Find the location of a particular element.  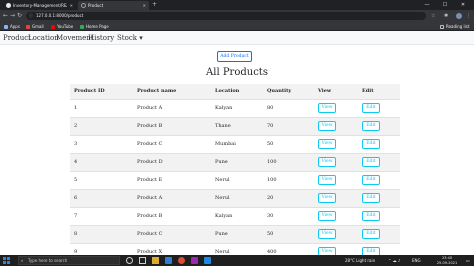

github-icon is located at coordinates (8, 5).